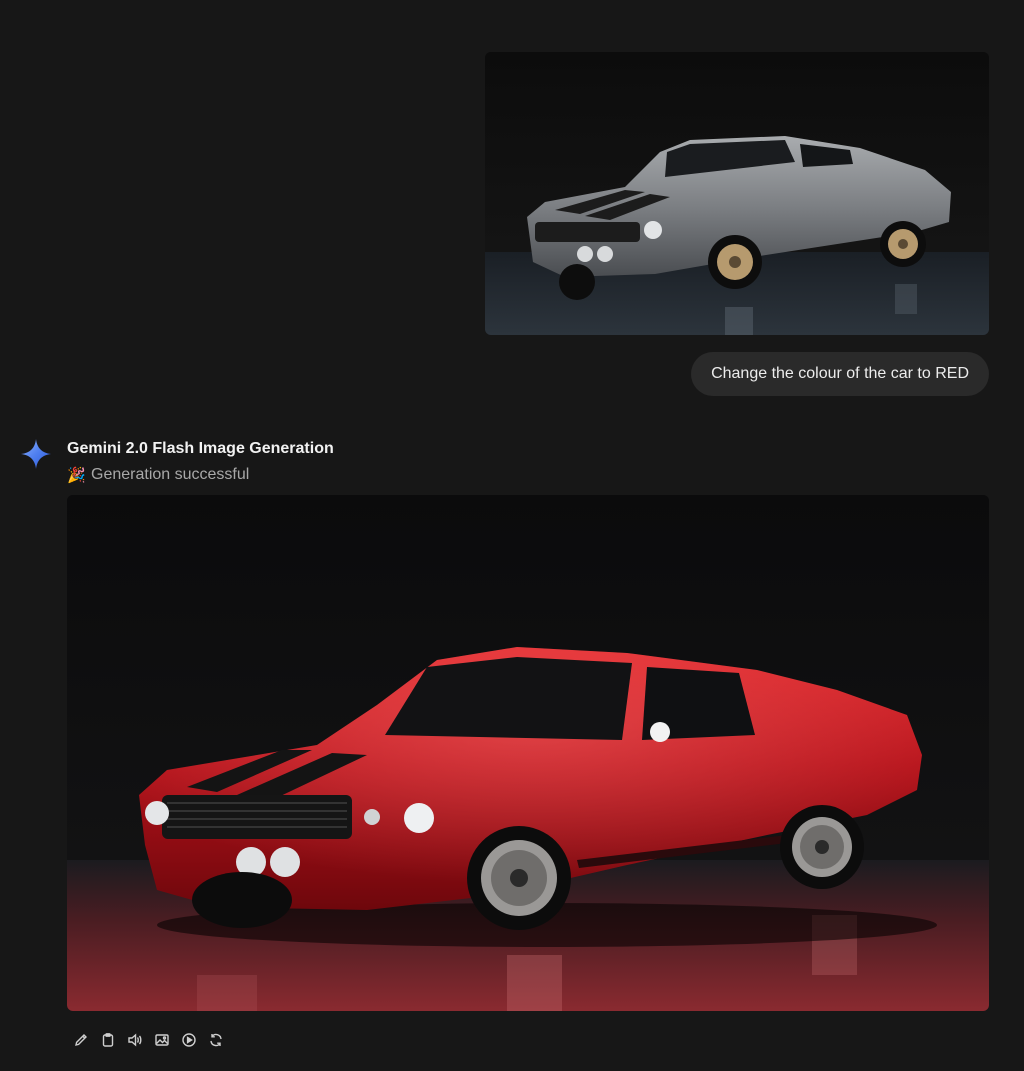  Describe the element at coordinates (170, 474) in the screenshot. I see `status-text: Generation successful` at that location.